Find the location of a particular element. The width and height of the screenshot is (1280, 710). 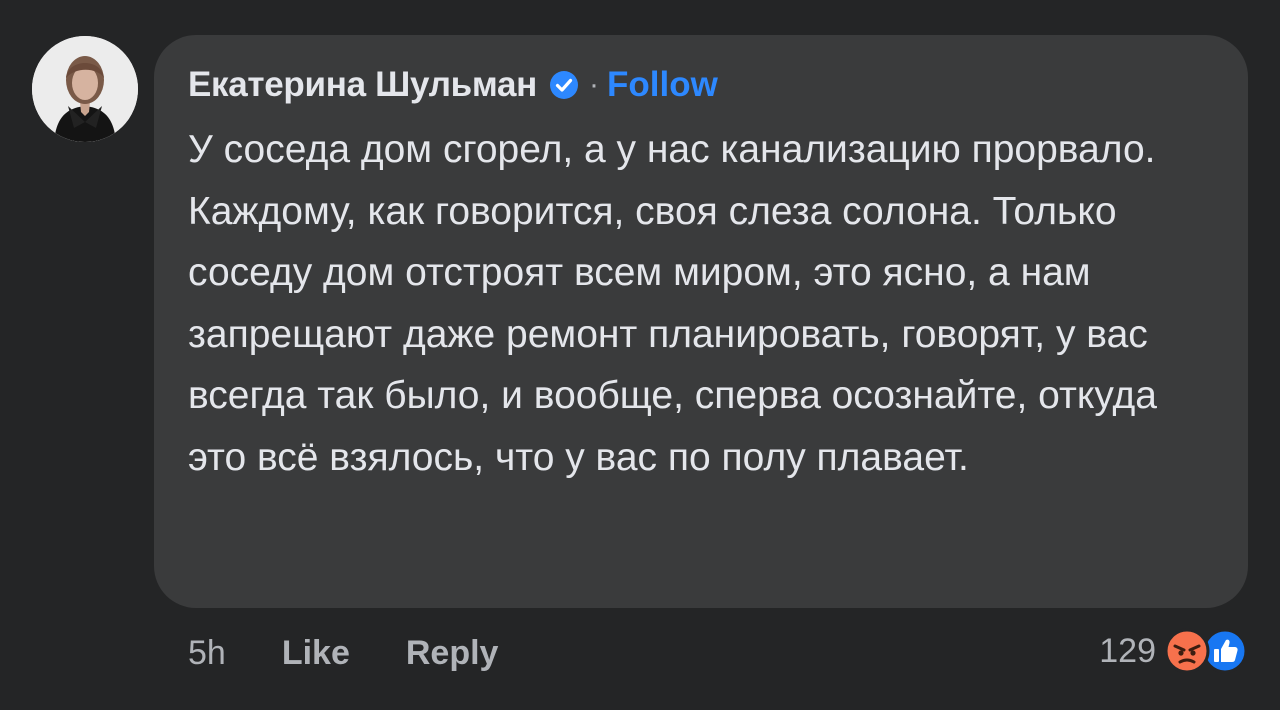

reaction-count: 129 is located at coordinates (1127, 650).